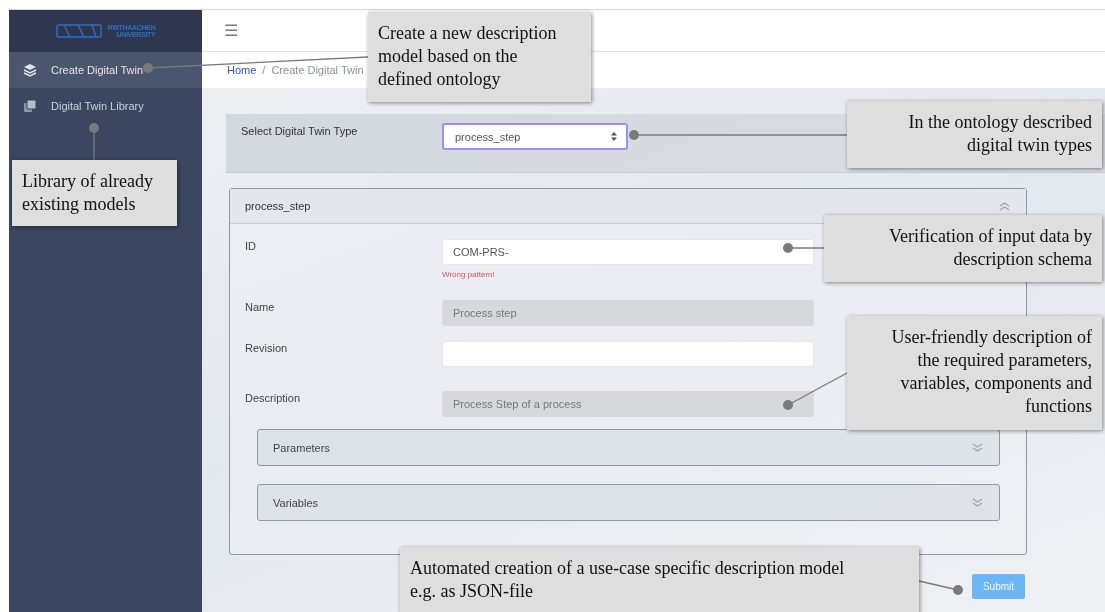  What do you see at coordinates (659, 579) in the screenshot?
I see `annotation-callout: Automated creation of a use-case specific description model e.g. as JSON-file` at bounding box center [659, 579].